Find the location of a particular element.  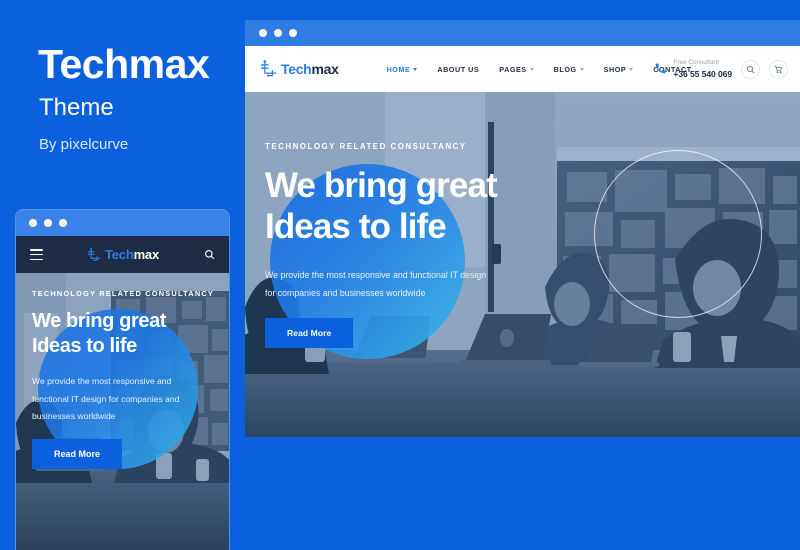

cart-icon is located at coordinates (778, 69).